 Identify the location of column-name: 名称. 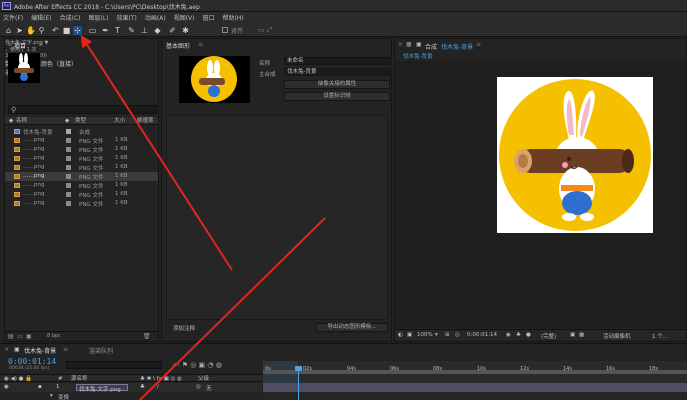
(21, 121).